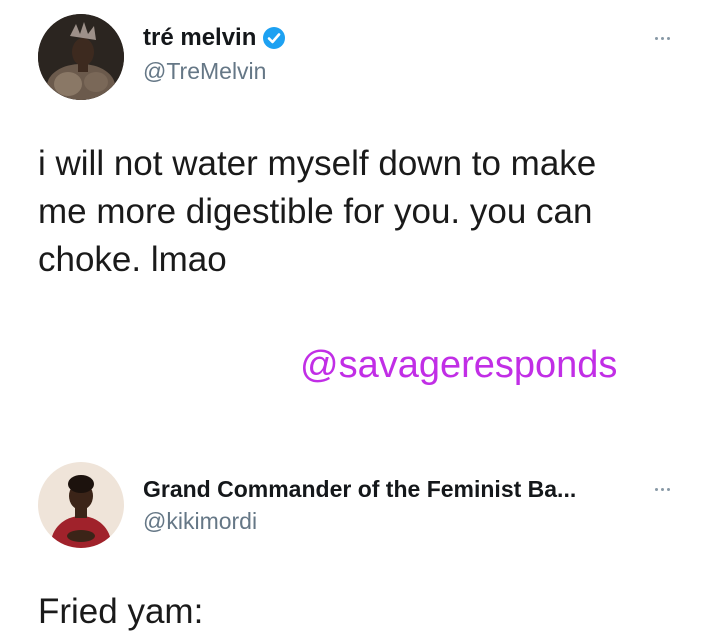 The width and height of the screenshot is (720, 641). Describe the element at coordinates (459, 365) in the screenshot. I see `watermark-handle: @savageresponds` at that location.